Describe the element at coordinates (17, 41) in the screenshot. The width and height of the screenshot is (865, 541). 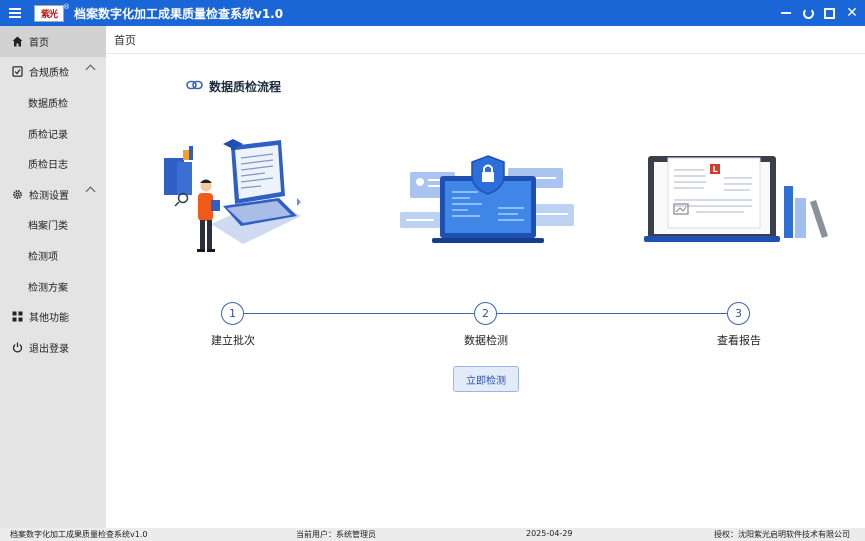
I see `home-icon` at that location.